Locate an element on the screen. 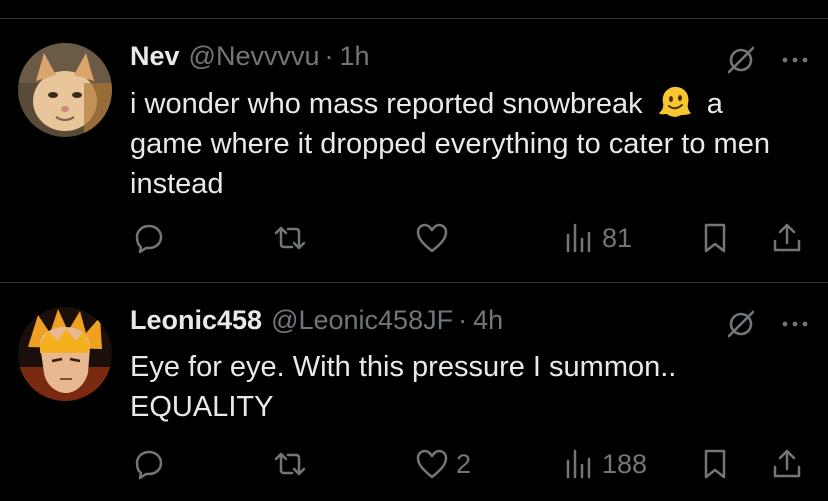  like-count: 2 is located at coordinates (464, 463).